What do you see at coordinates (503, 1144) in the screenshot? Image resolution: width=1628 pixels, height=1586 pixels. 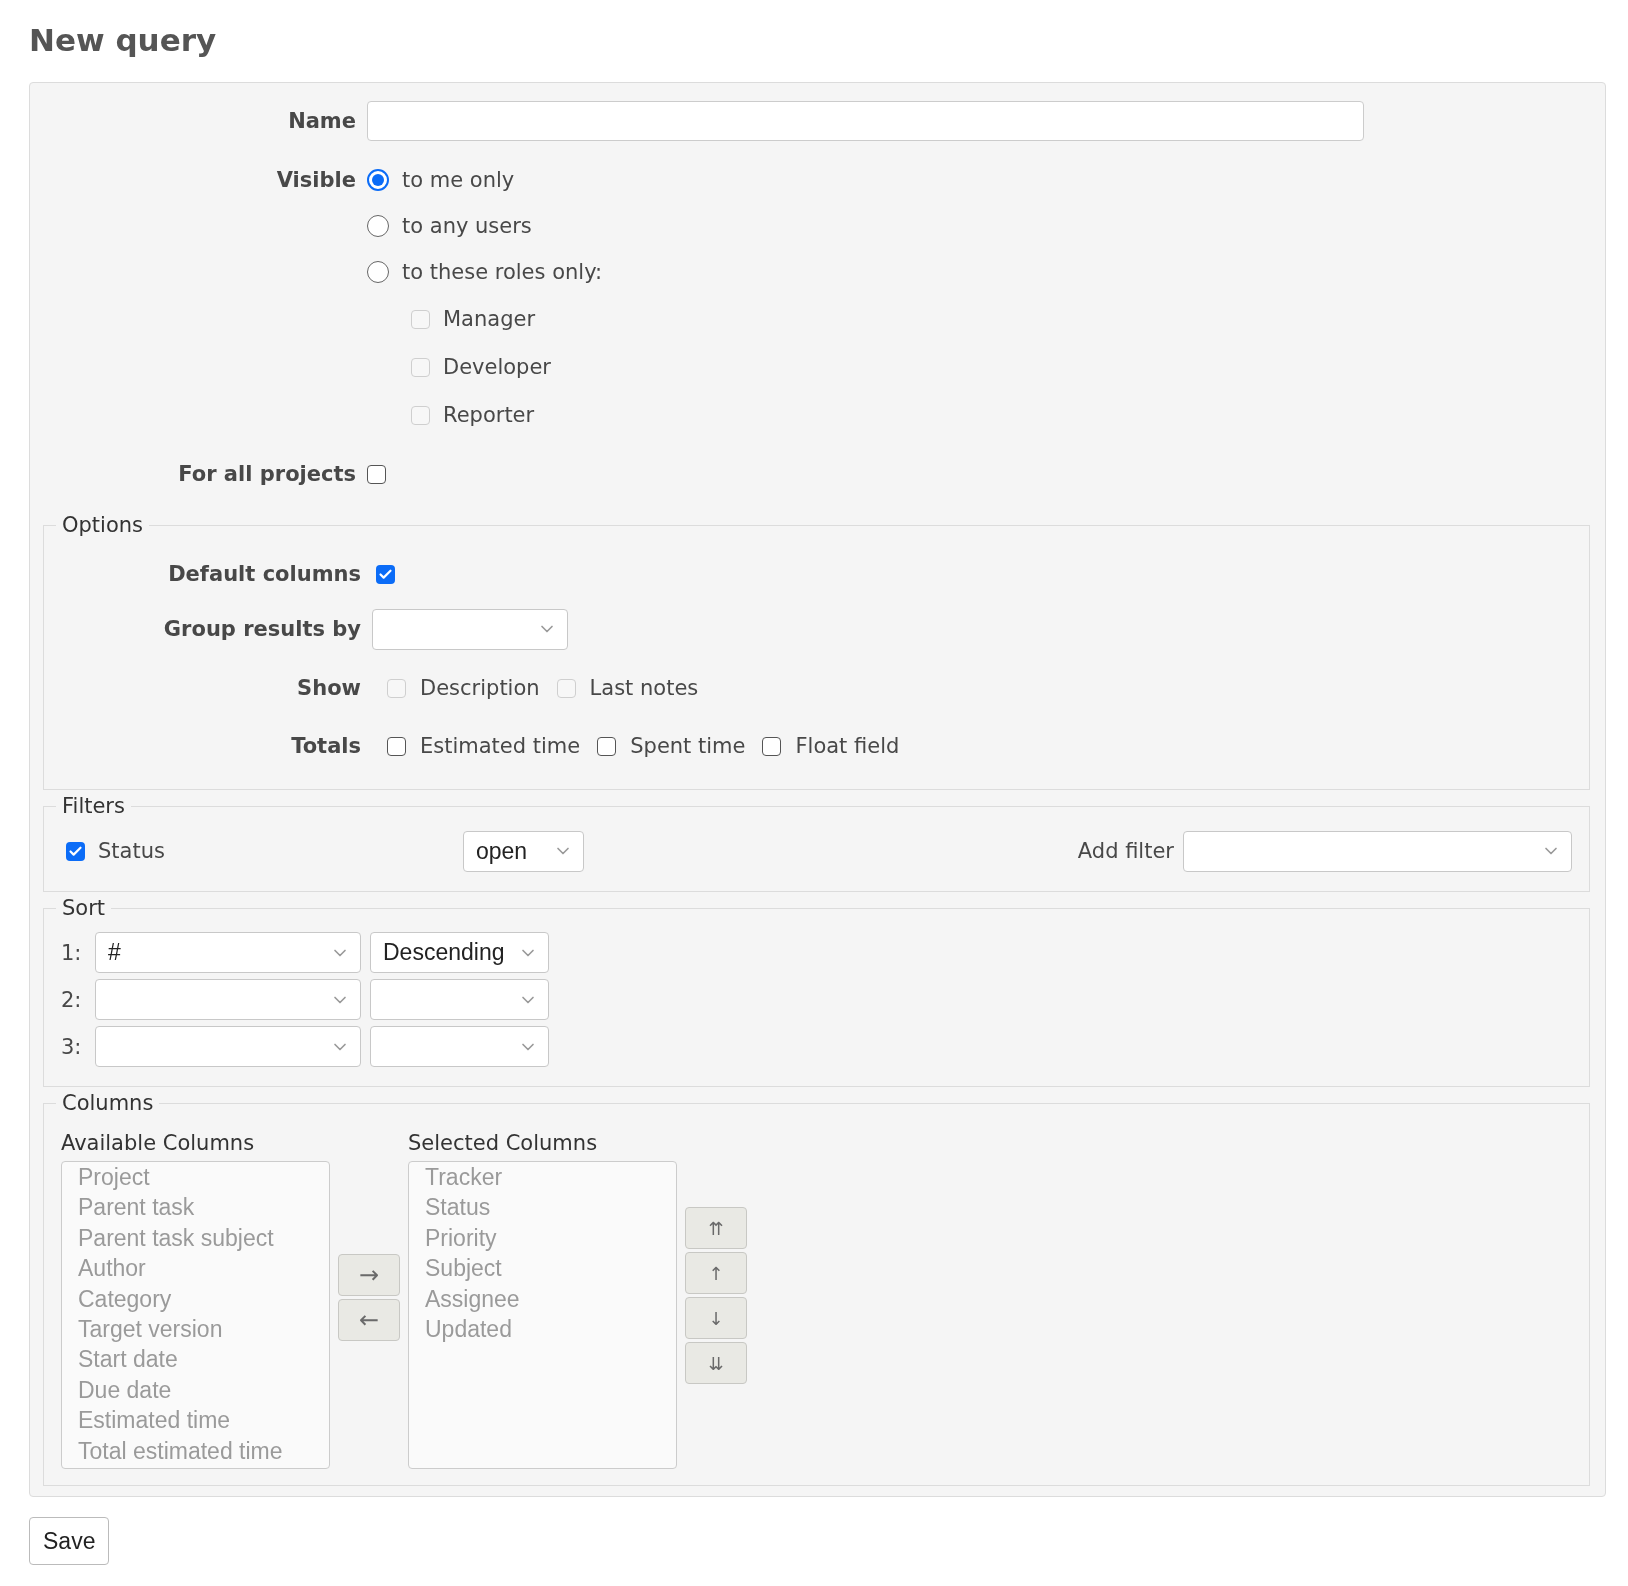 I see `list-label: Selected Columns` at bounding box center [503, 1144].